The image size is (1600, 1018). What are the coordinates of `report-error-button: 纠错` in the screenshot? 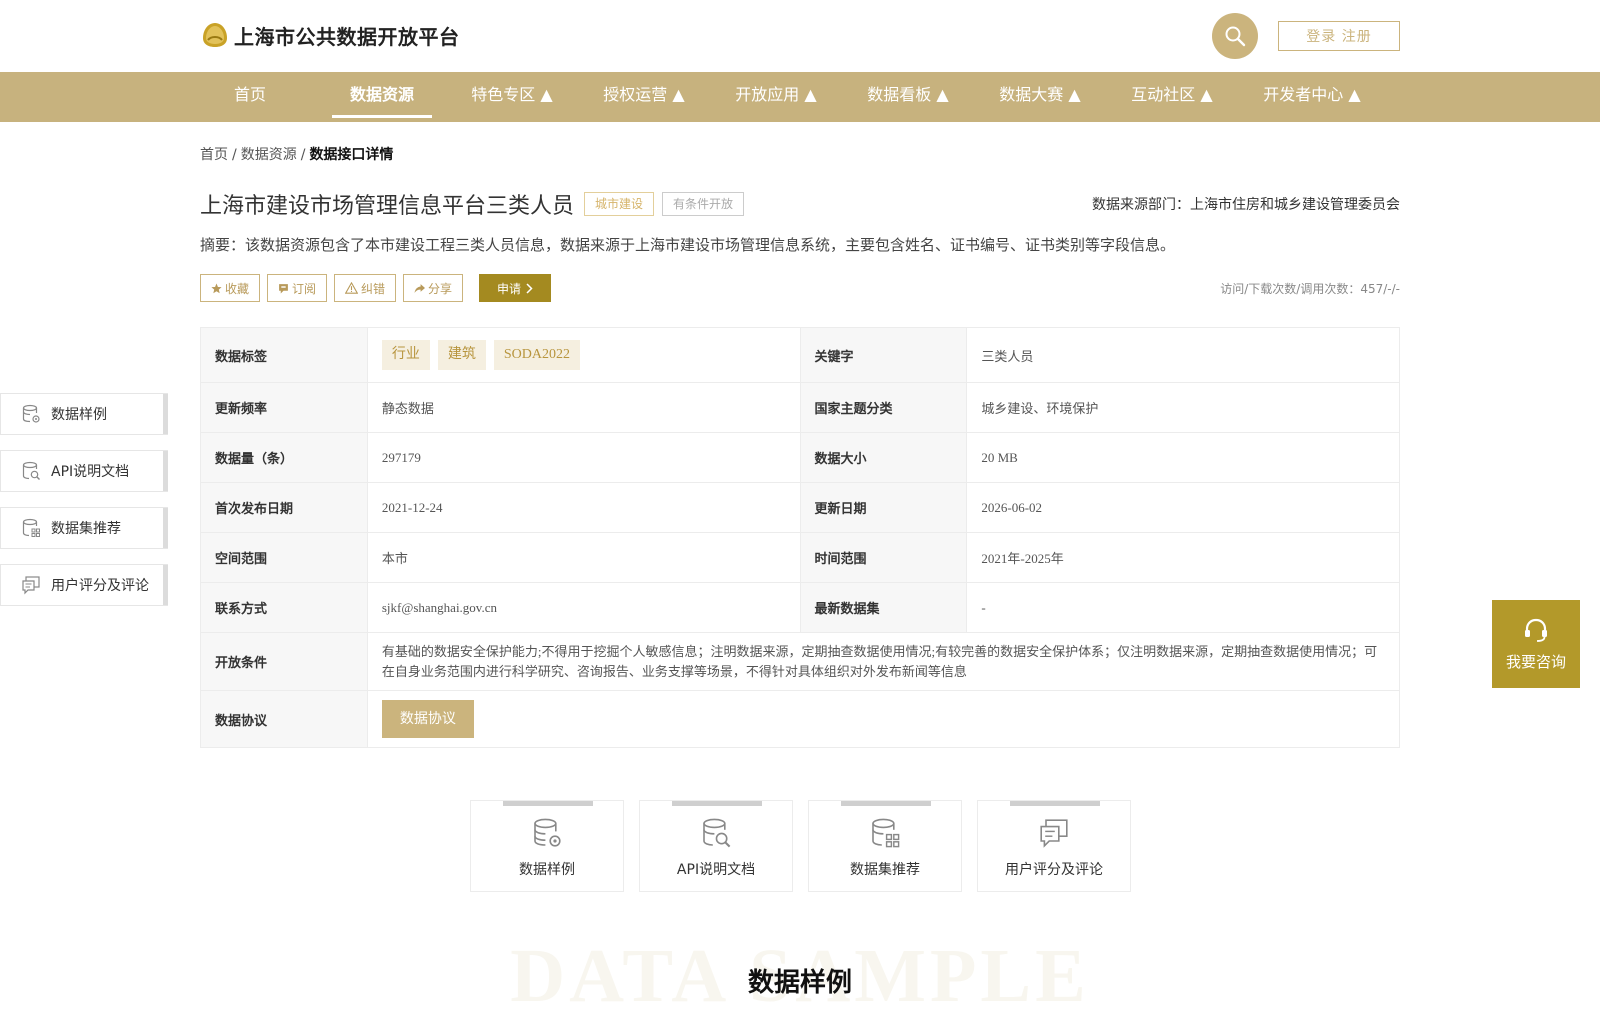 It's located at (365, 288).